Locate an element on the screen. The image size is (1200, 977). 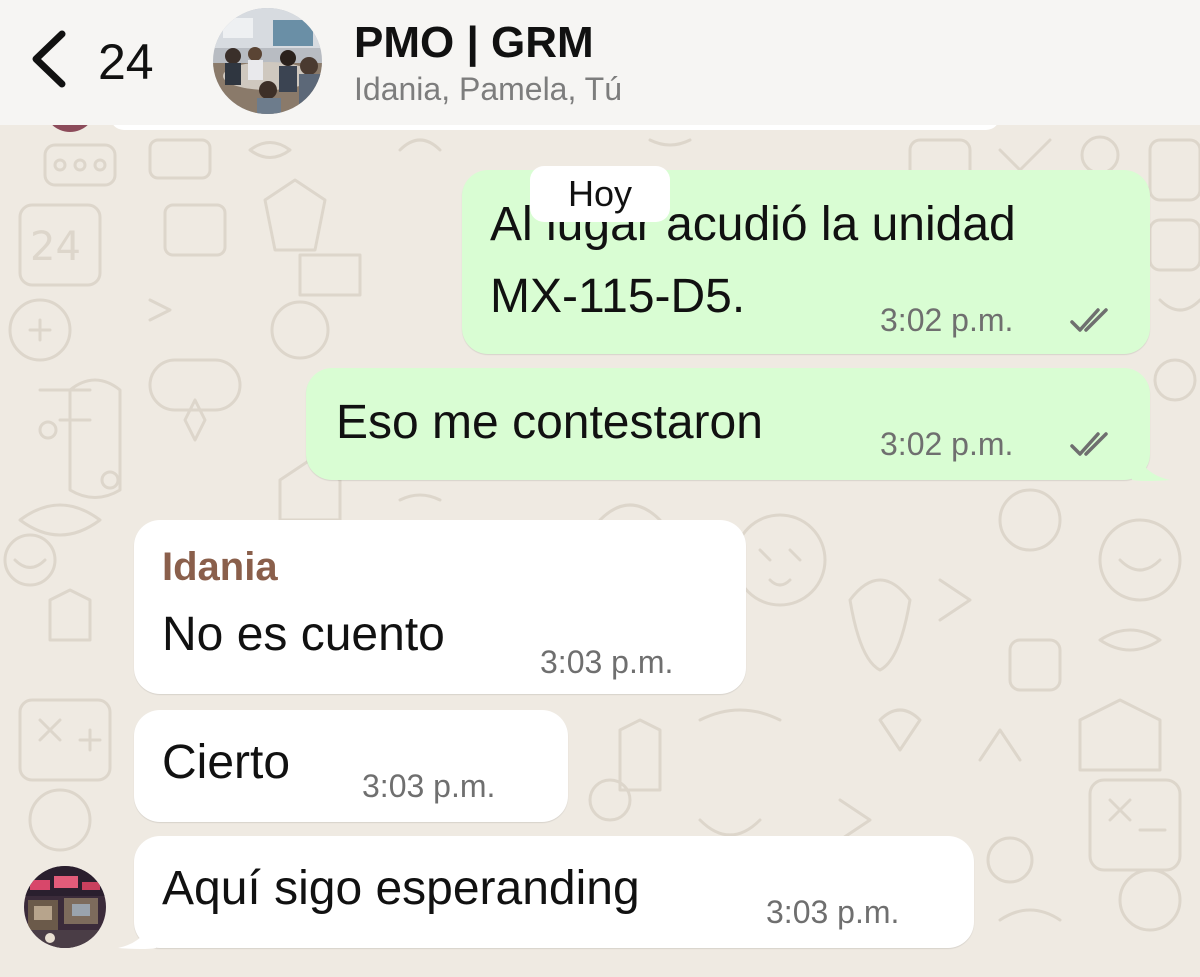
group-photo-avatar is located at coordinates (267, 61).